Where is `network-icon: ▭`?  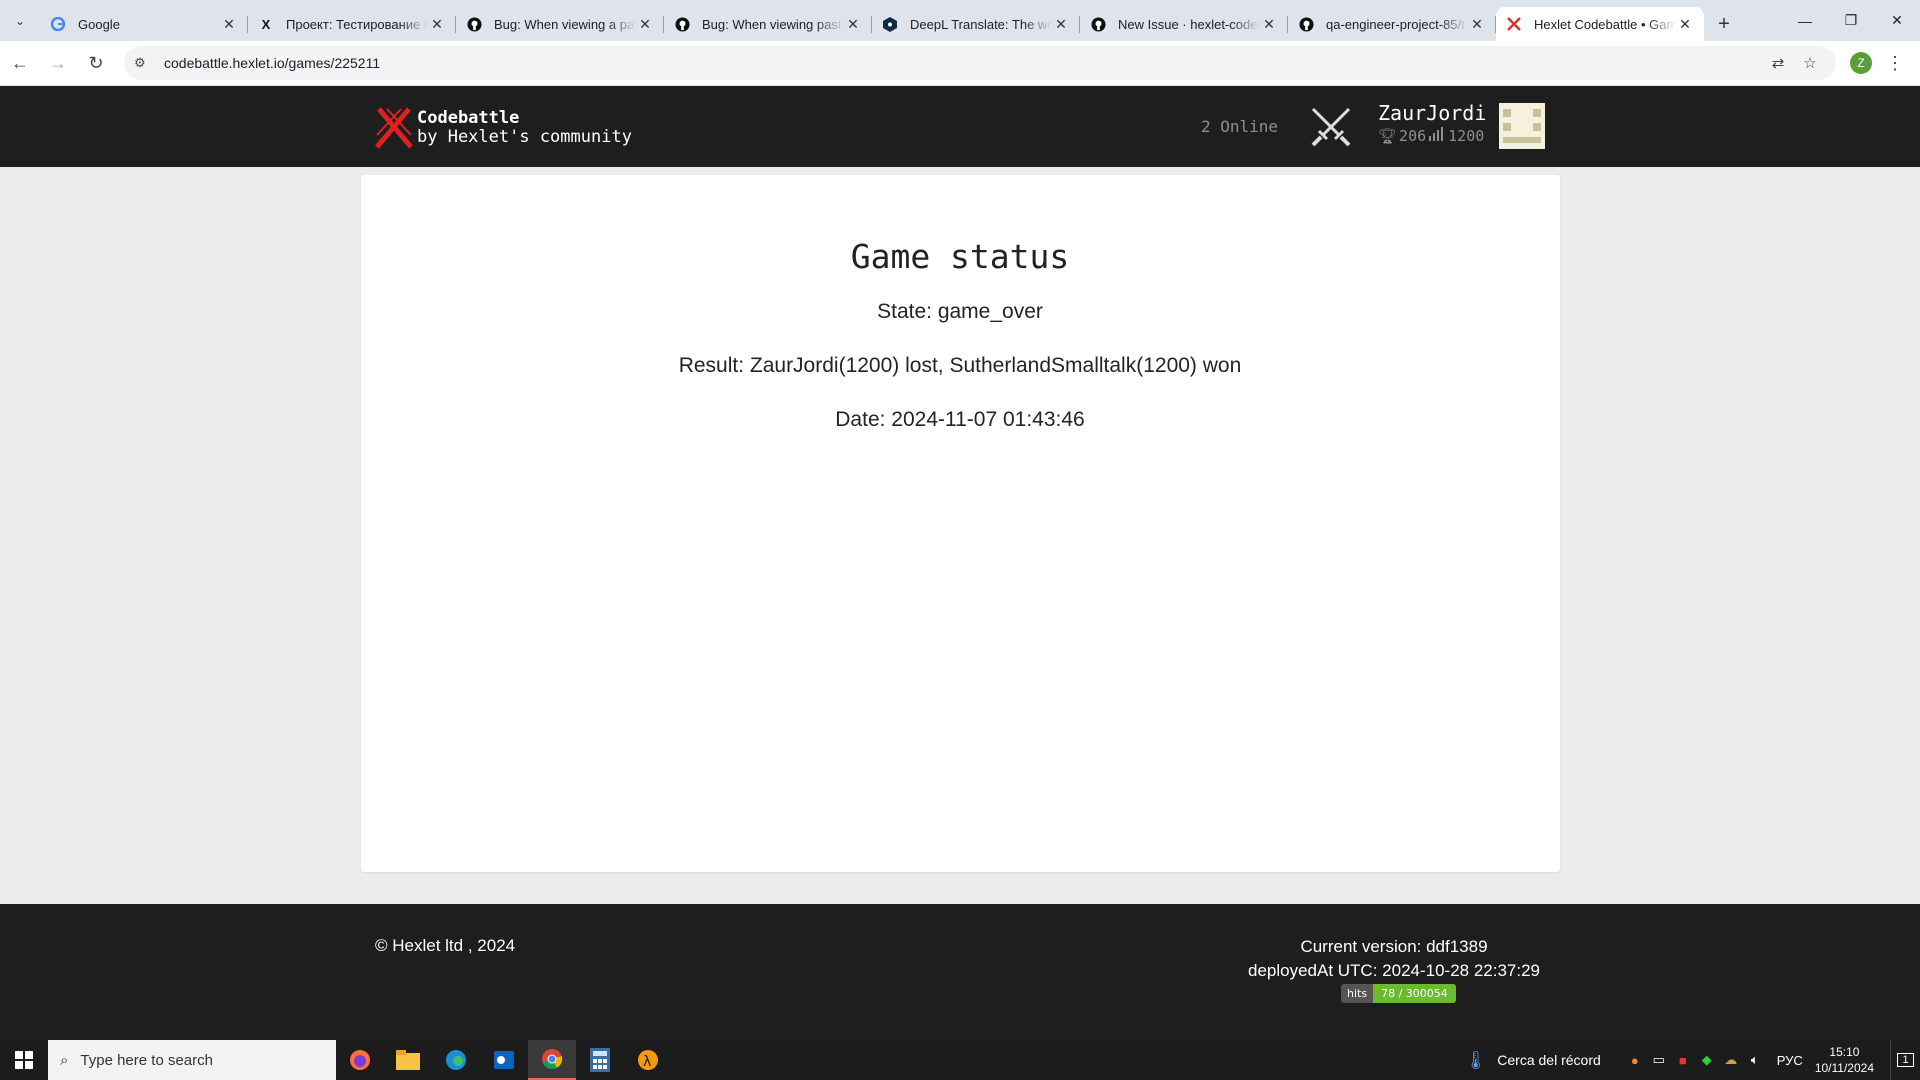
network-icon: ▭ is located at coordinates (1659, 1060).